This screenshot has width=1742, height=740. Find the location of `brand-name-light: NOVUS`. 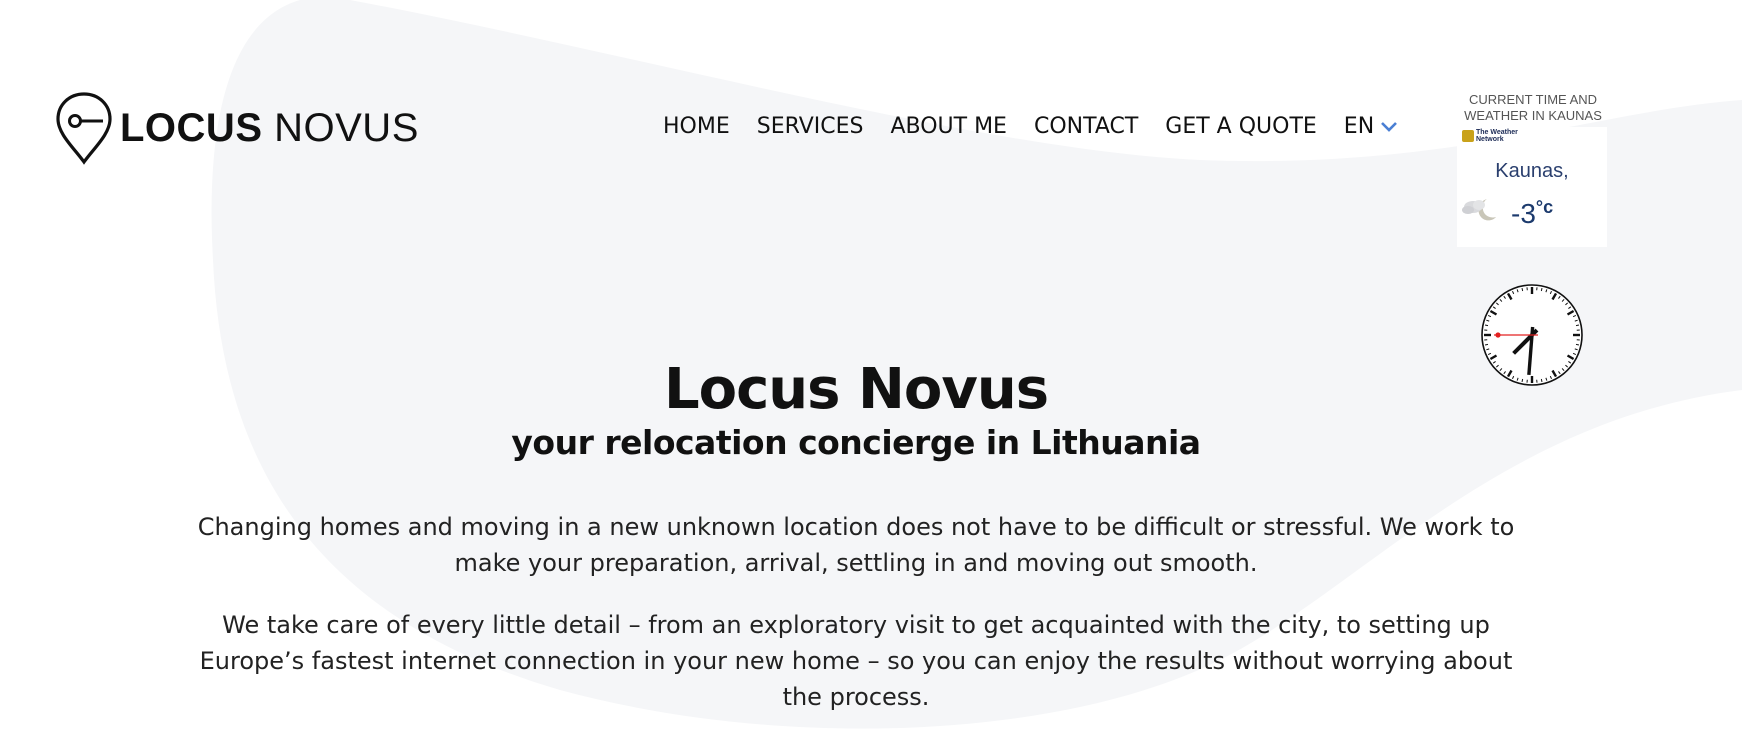

brand-name-light: NOVUS is located at coordinates (346, 127).